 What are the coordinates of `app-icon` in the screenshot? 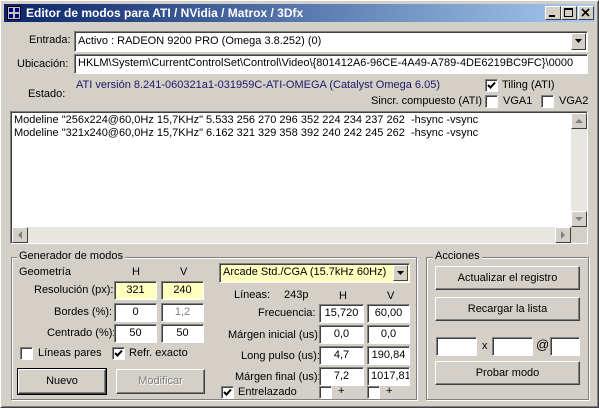 It's located at (14, 13).